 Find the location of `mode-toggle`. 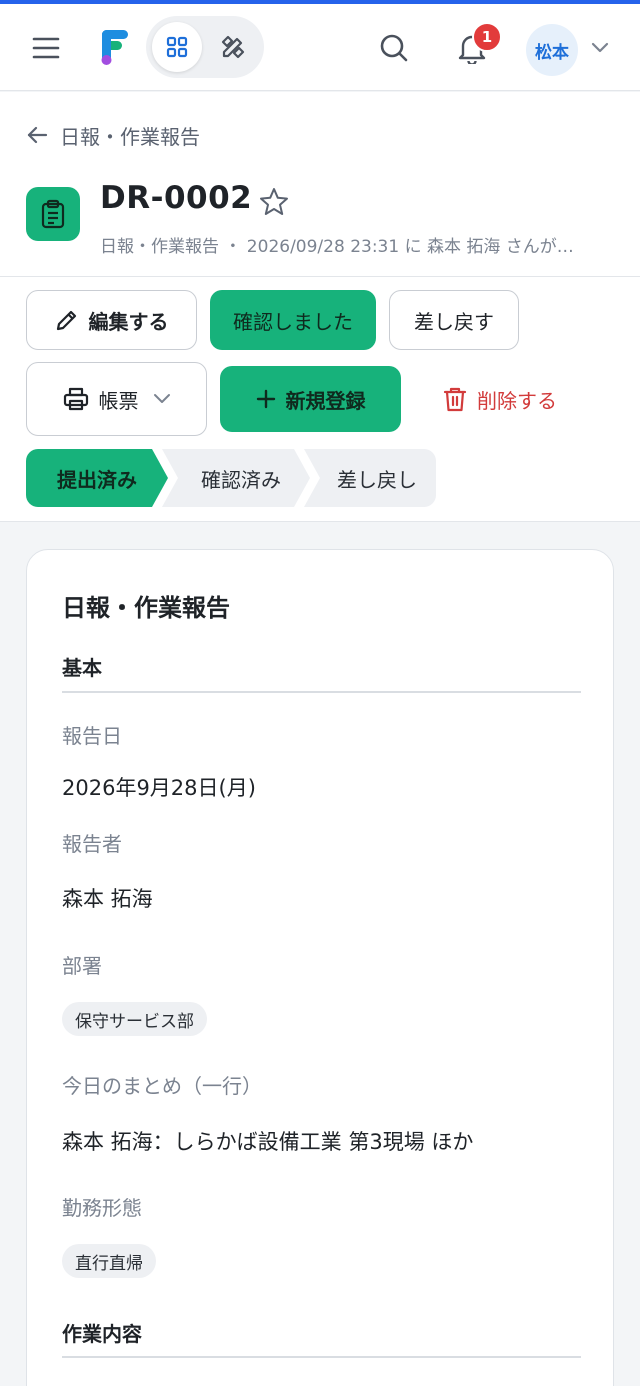

mode-toggle is located at coordinates (205, 47).